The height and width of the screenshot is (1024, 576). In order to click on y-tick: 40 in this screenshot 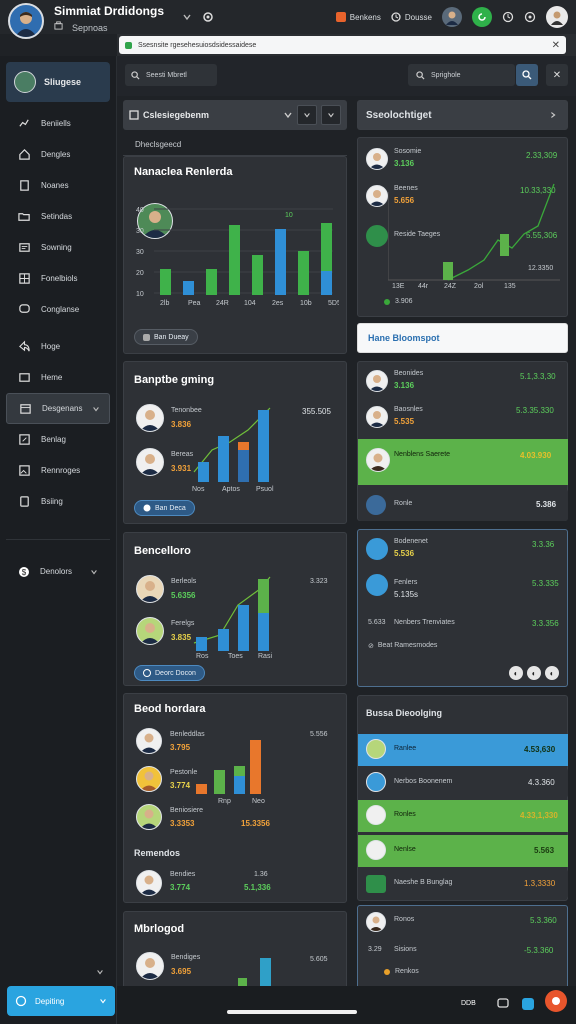, I will do `click(140, 210)`.